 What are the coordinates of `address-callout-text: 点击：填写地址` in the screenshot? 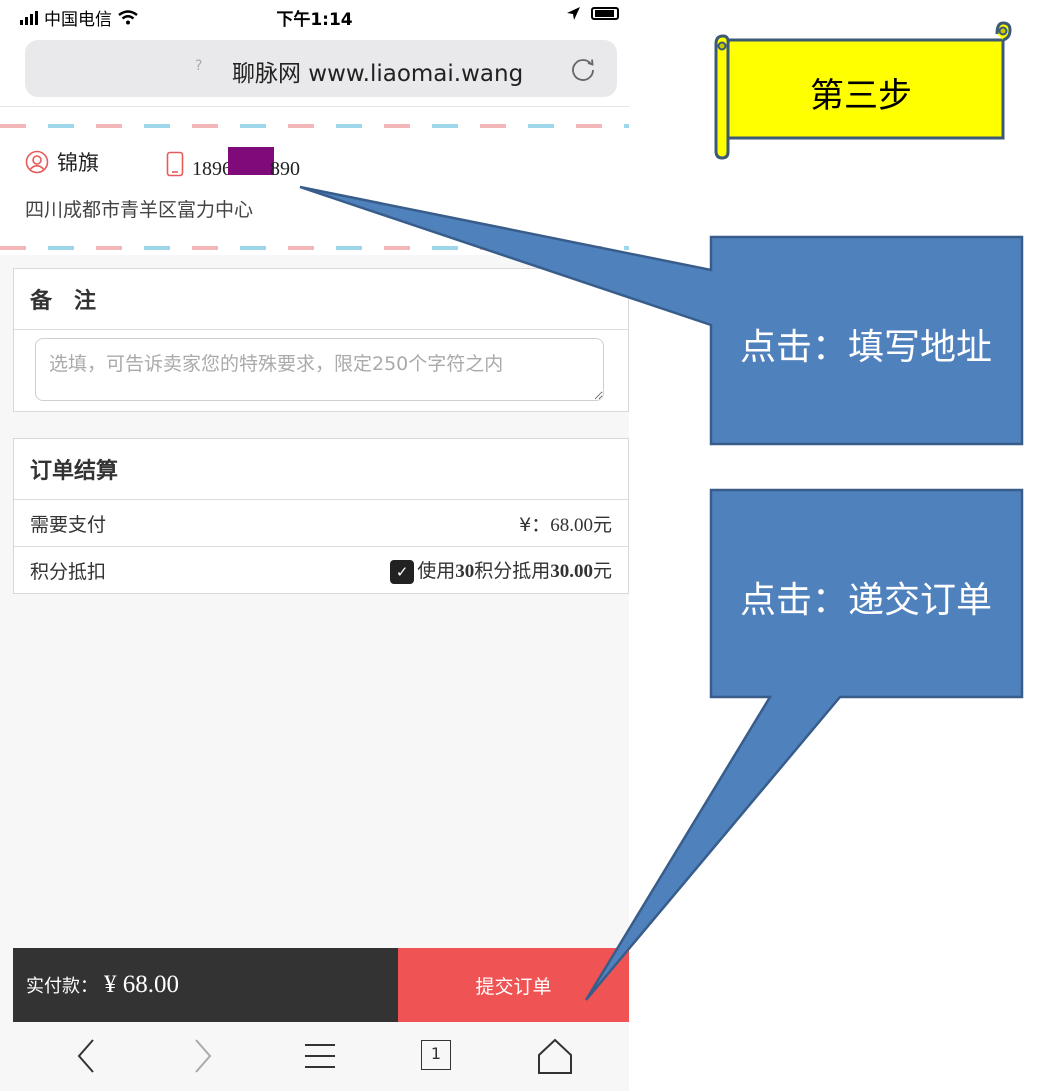 It's located at (866, 347).